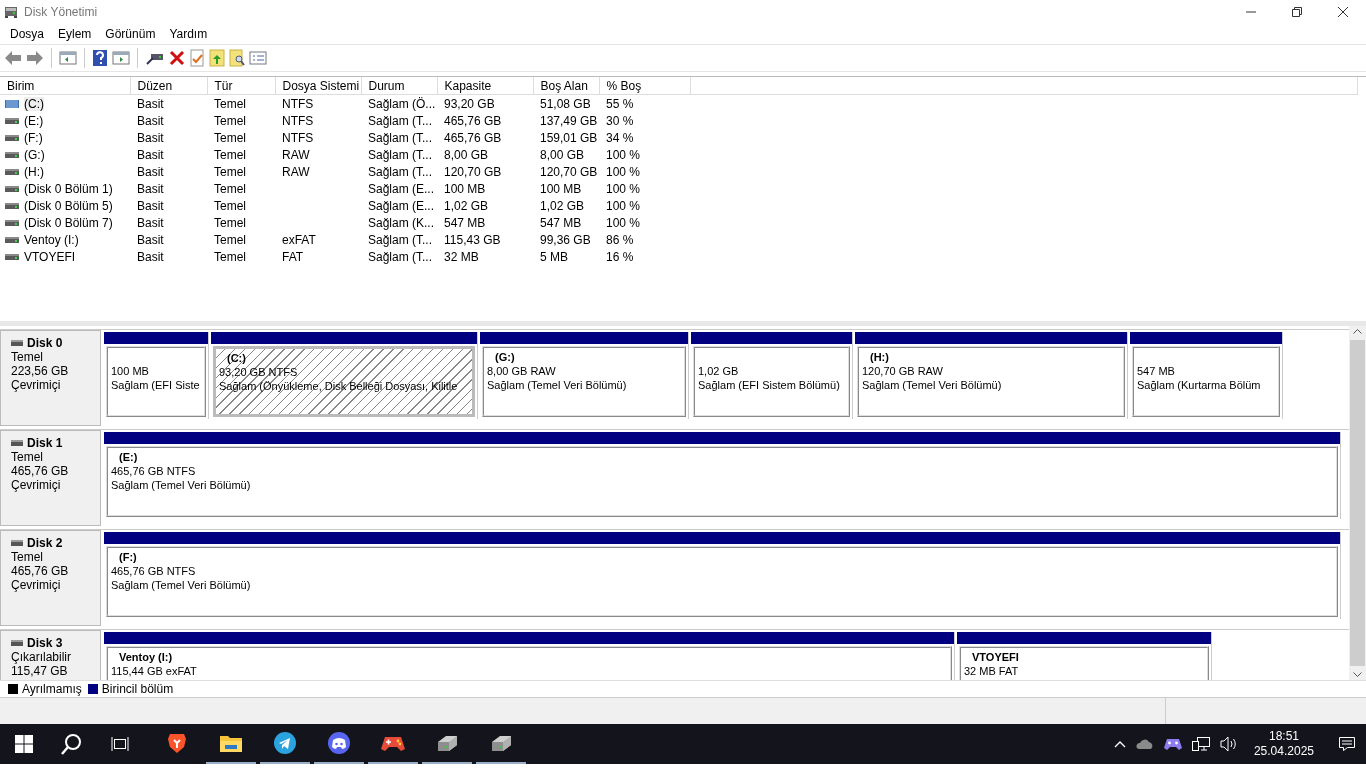 Image resolution: width=1366 pixels, height=768 pixels. What do you see at coordinates (465, 188) in the screenshot?
I see `table-cell: 100 MB` at bounding box center [465, 188].